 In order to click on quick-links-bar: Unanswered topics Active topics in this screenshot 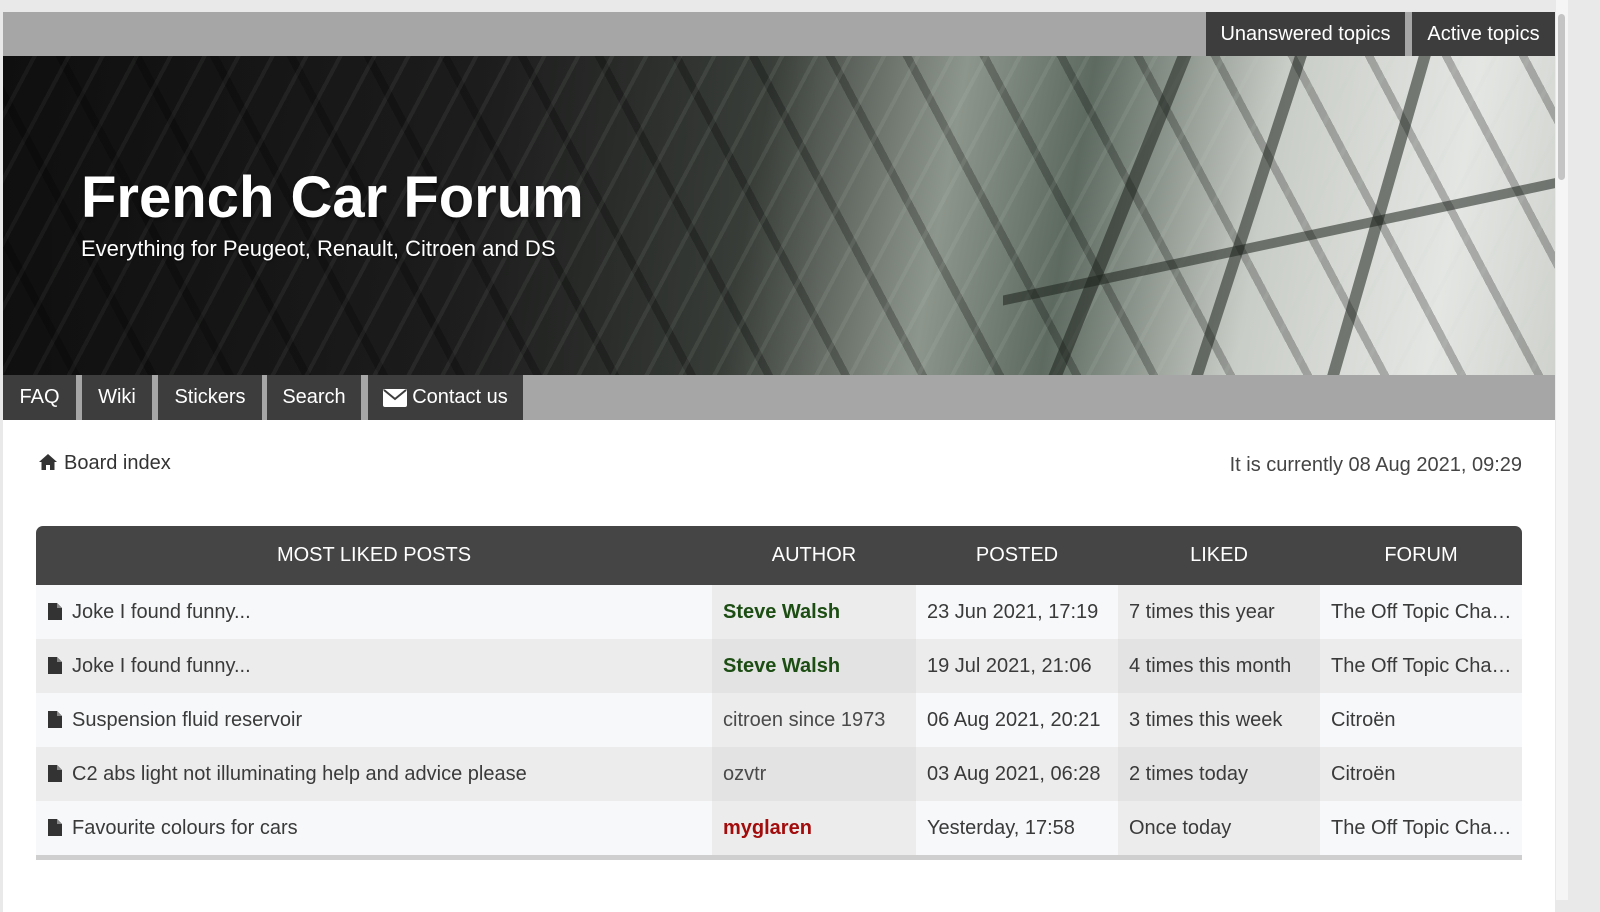, I will do `click(779, 34)`.